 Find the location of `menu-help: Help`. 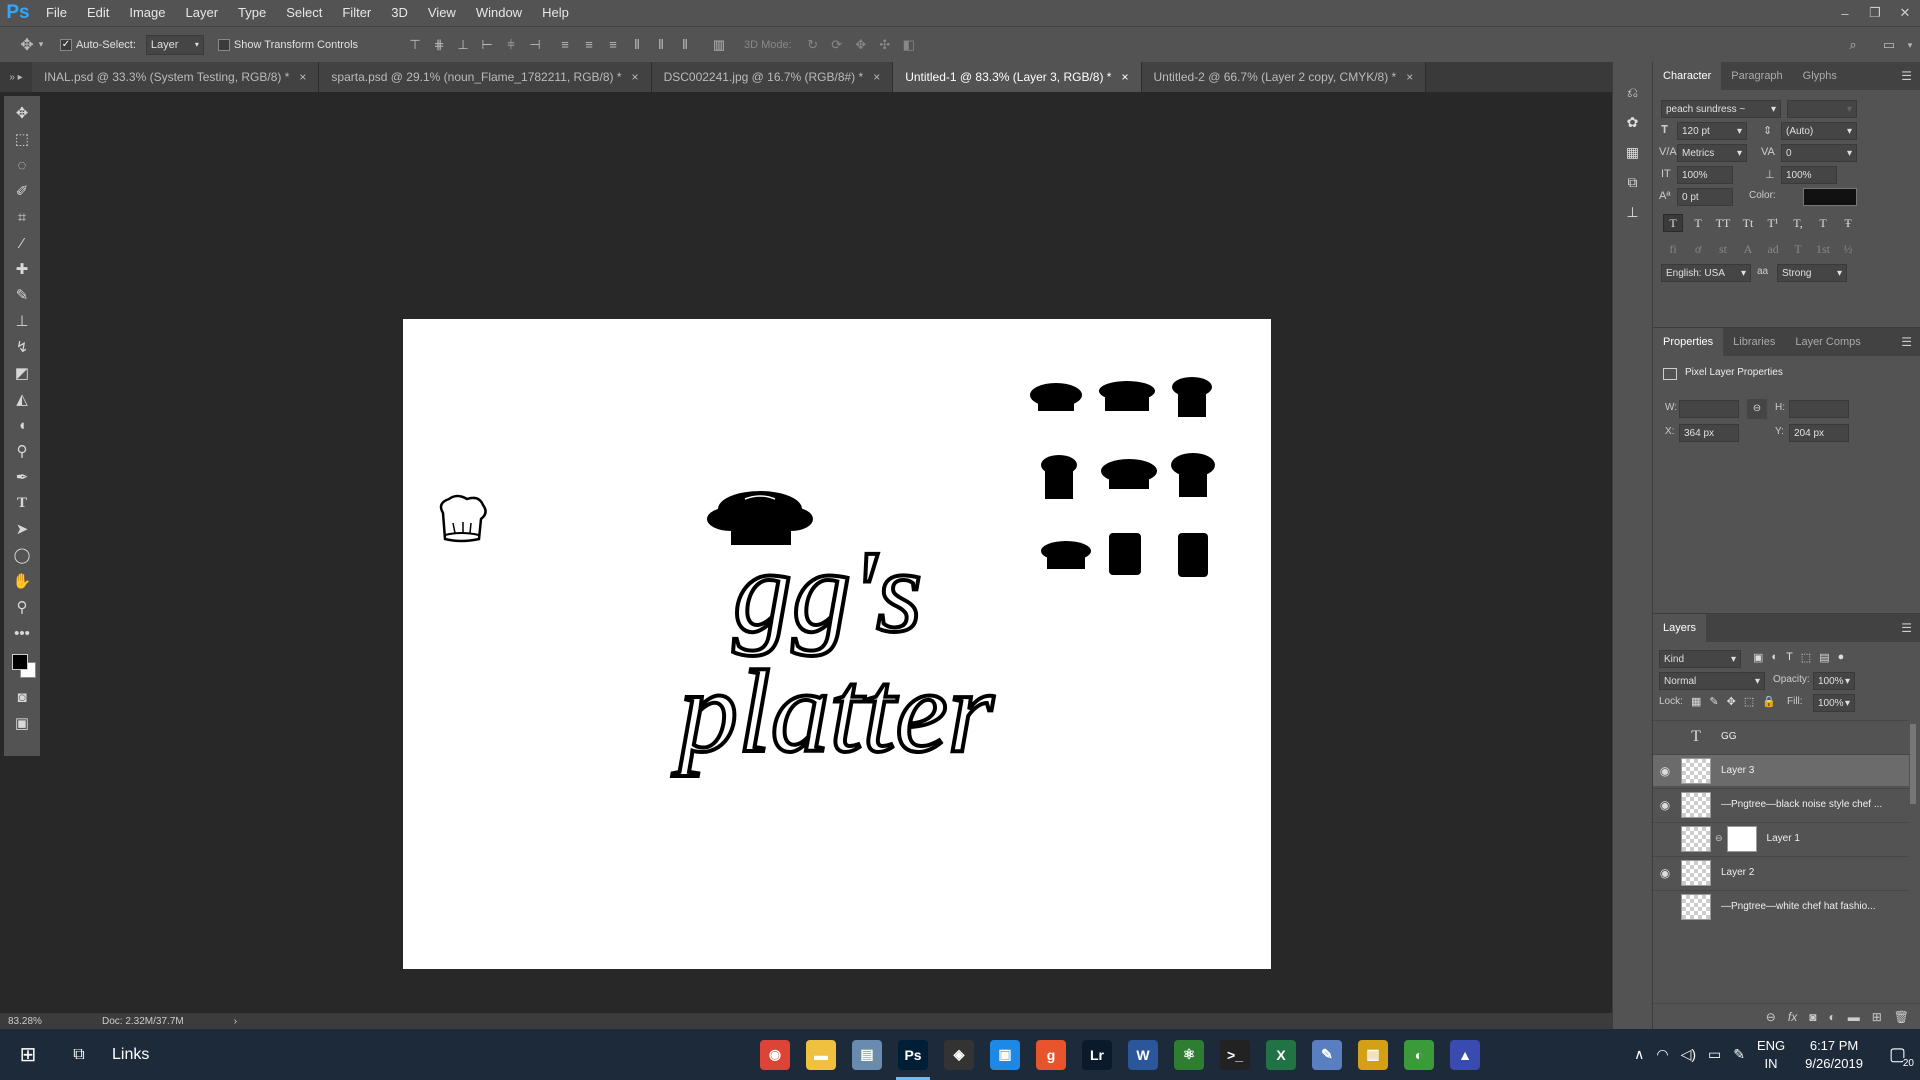

menu-help: Help is located at coordinates (555, 13).